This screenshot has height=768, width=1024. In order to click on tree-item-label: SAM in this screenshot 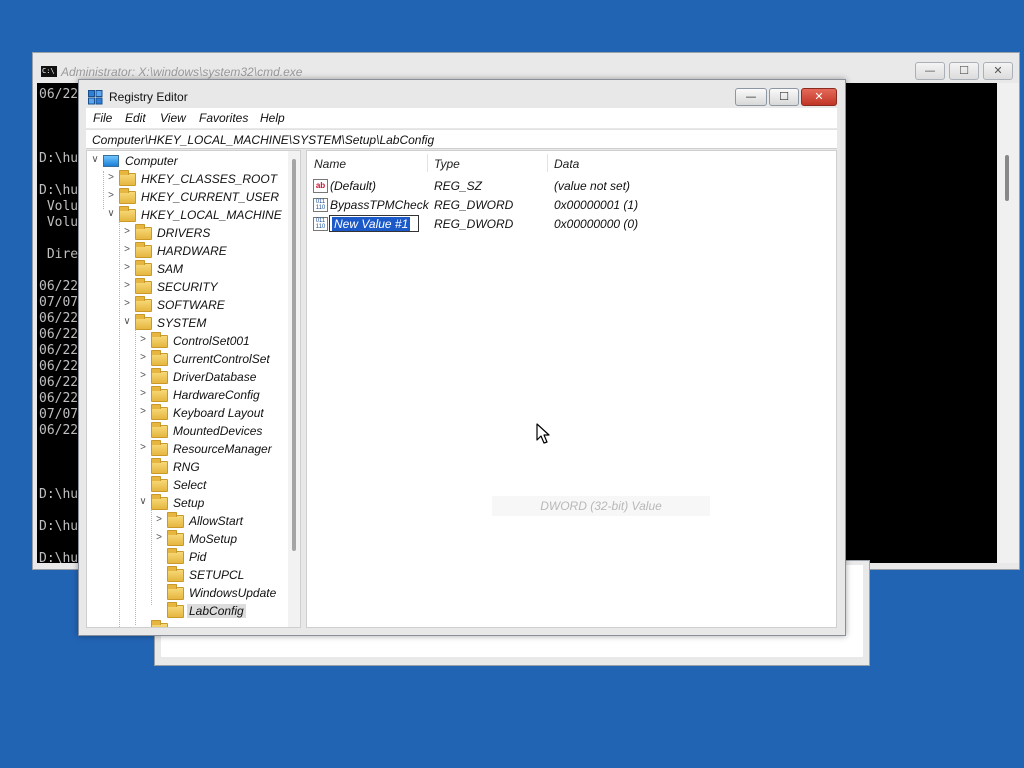, I will do `click(170, 269)`.